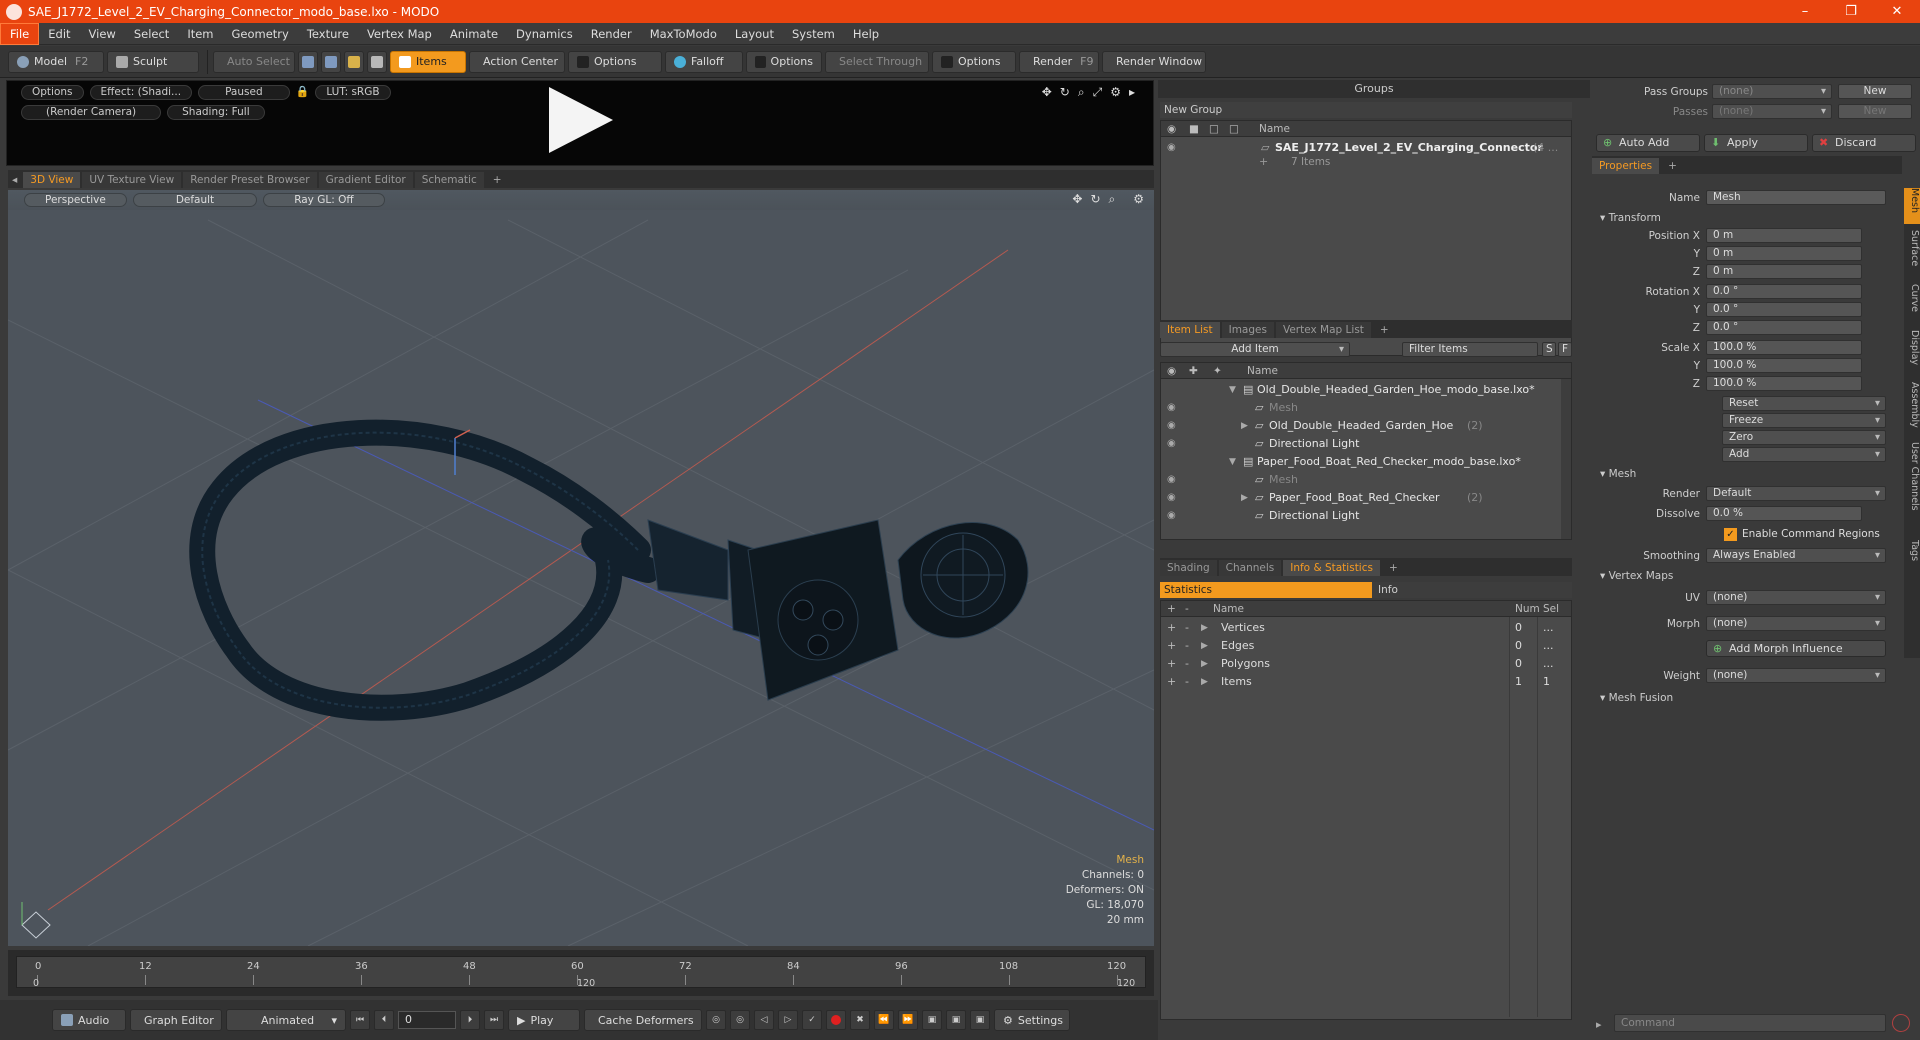  What do you see at coordinates (260, 34) in the screenshot?
I see `menu-geometry: Geometry` at bounding box center [260, 34].